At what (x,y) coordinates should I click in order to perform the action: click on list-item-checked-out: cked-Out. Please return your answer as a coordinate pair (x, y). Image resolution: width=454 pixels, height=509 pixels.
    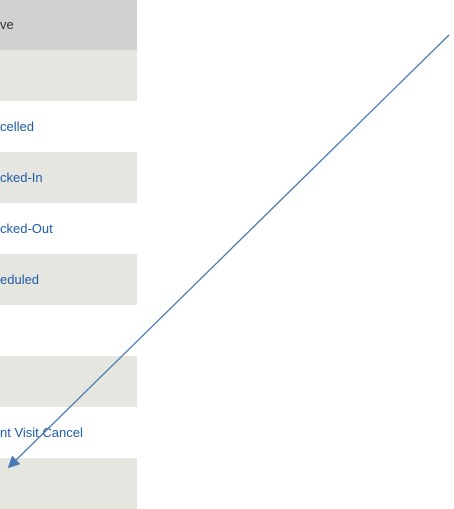
    Looking at the image, I should click on (68, 228).